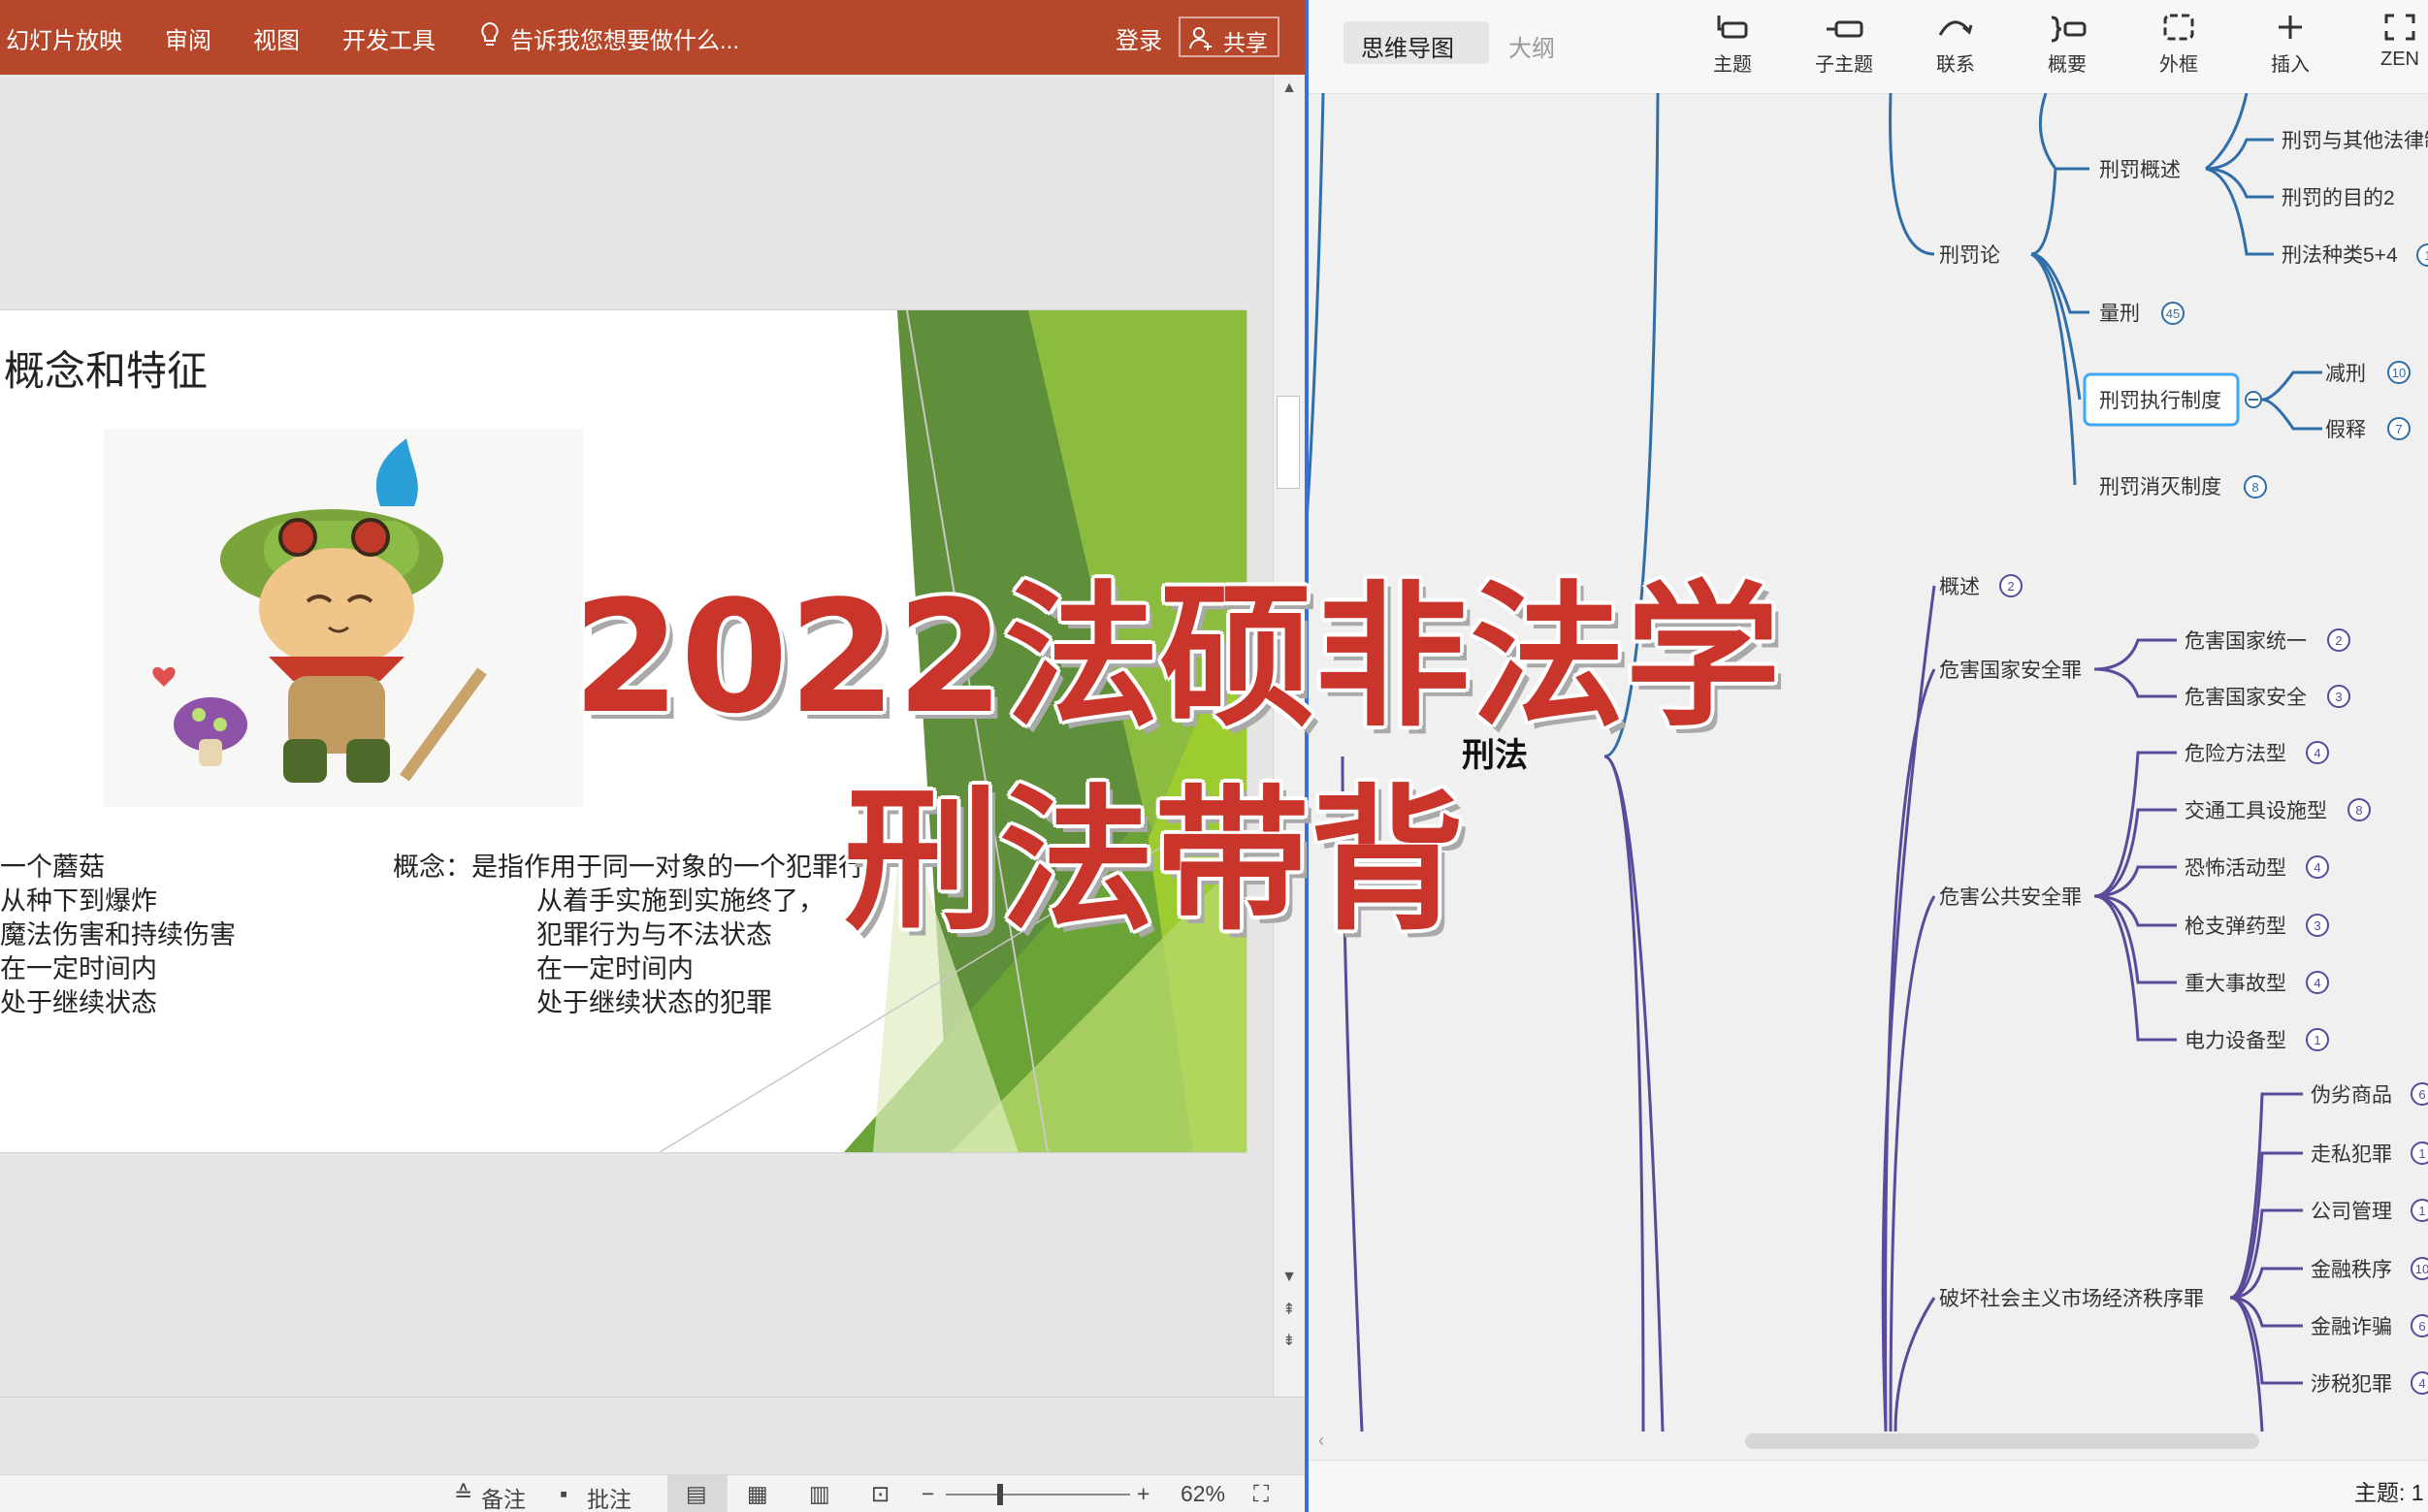 The width and height of the screenshot is (2428, 1512). What do you see at coordinates (188, 38) in the screenshot?
I see `tab-review: 审阅` at bounding box center [188, 38].